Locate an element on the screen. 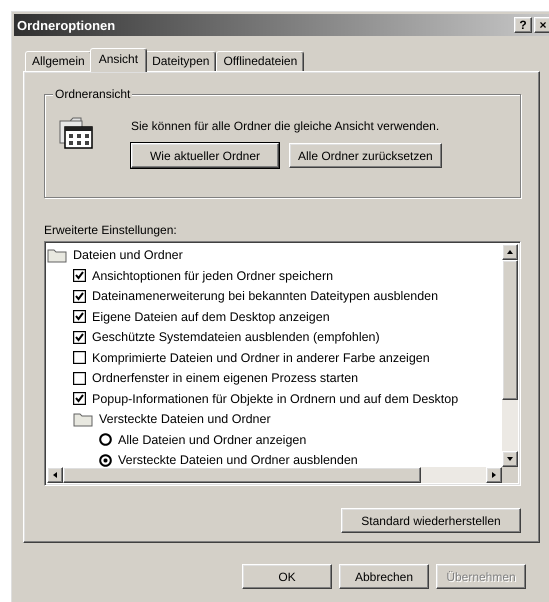 The image size is (549, 602). group-title: Ordneransicht is located at coordinates (92, 94).